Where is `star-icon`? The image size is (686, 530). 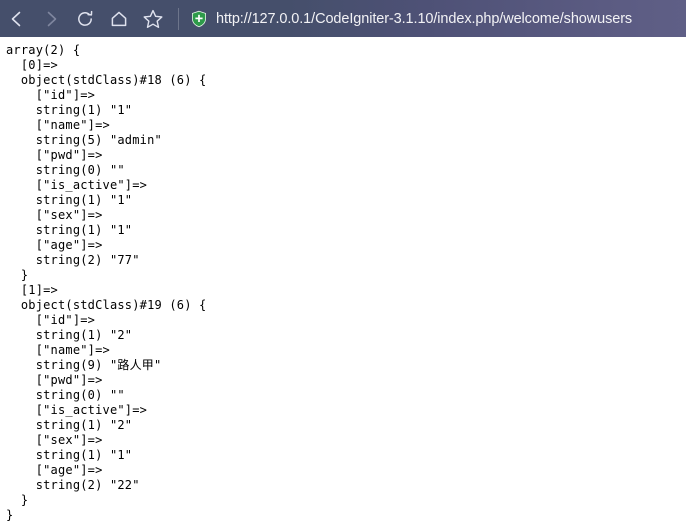
star-icon is located at coordinates (153, 19).